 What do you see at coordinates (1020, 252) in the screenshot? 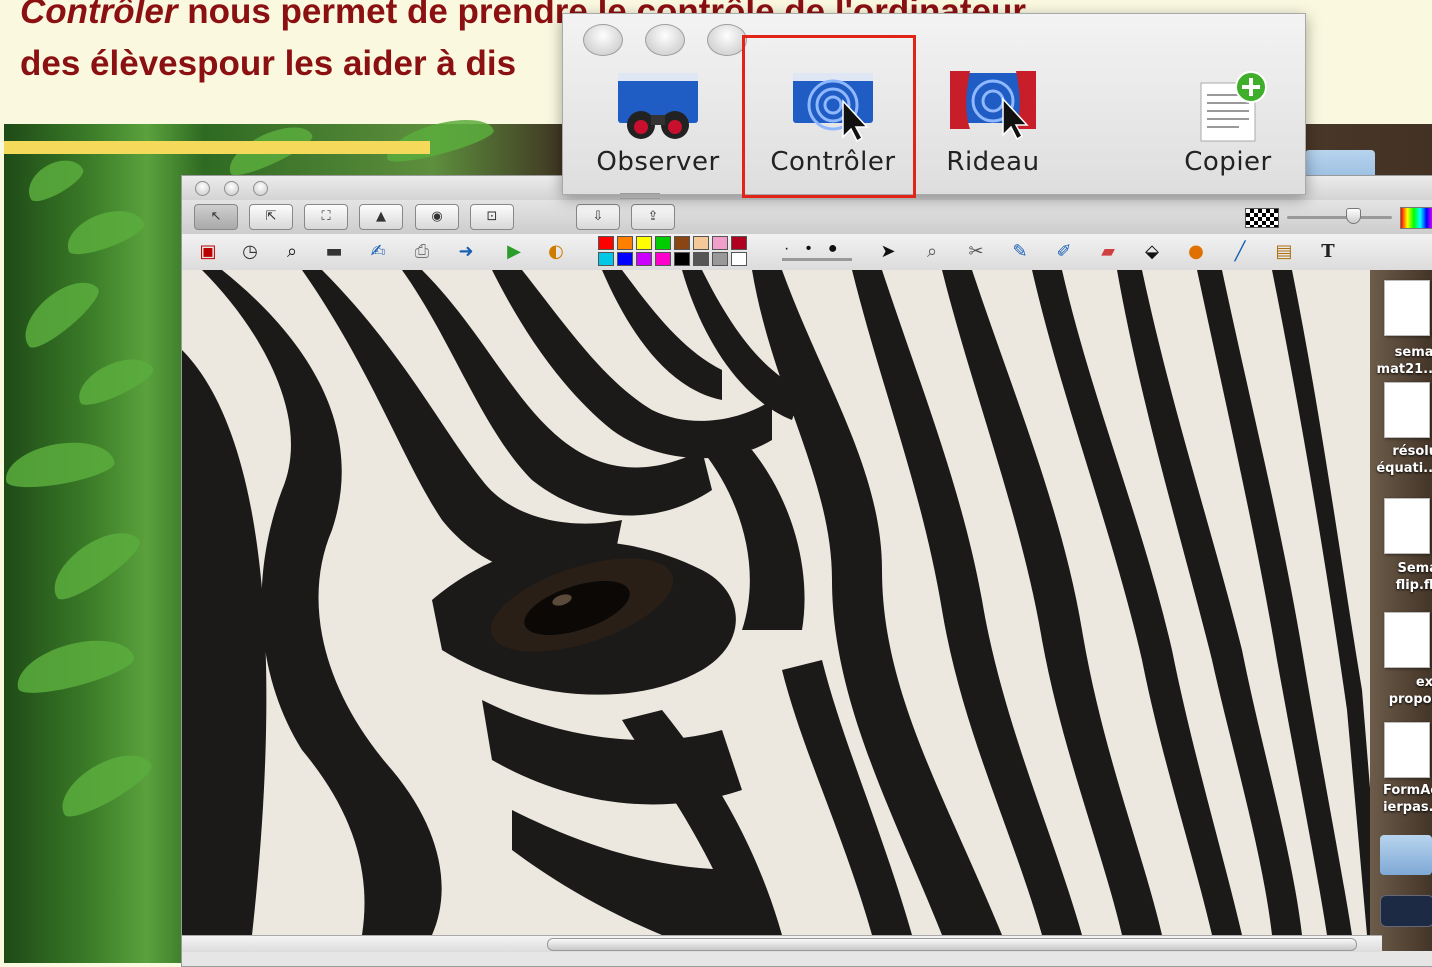
I see `pen-tool-icon: ✎` at bounding box center [1020, 252].